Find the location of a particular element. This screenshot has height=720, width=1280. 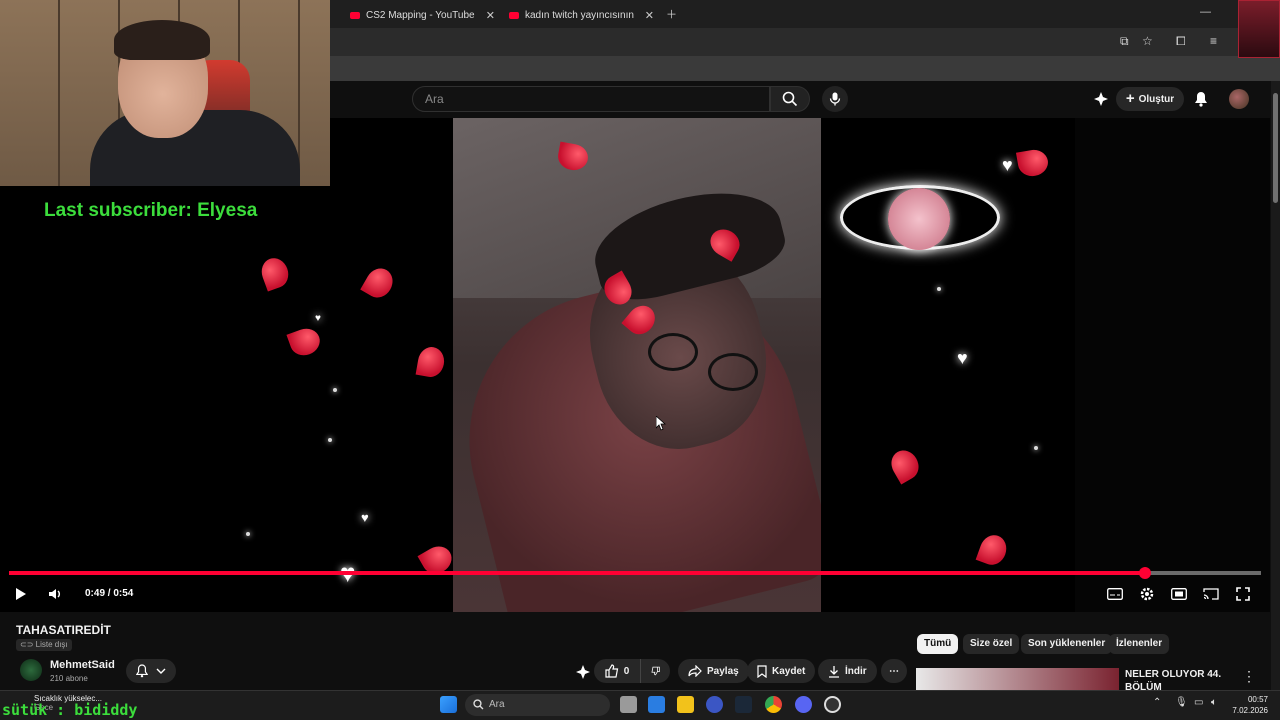

mouse-cursor-icon is located at coordinates (661, 423).